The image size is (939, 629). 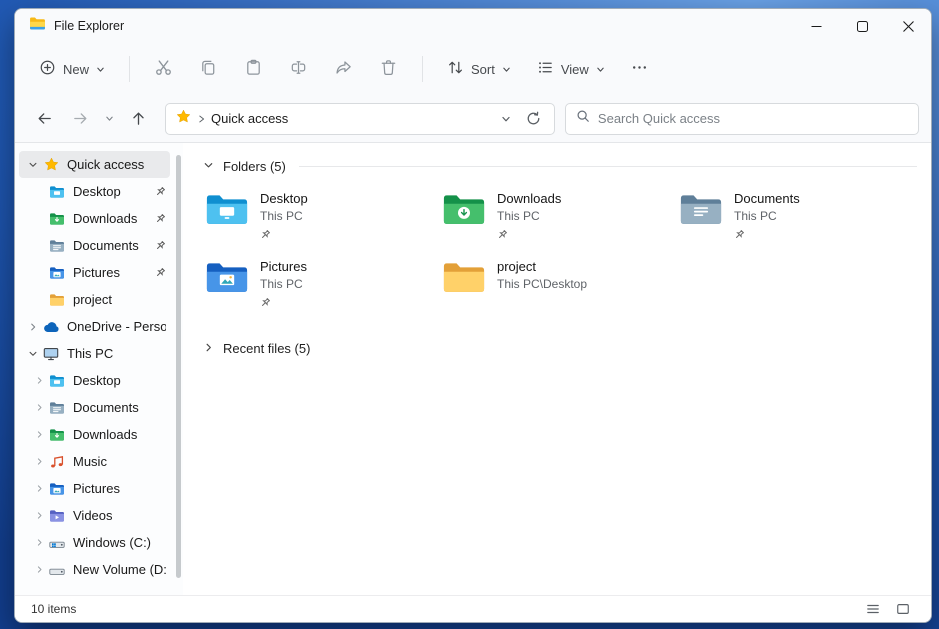 I want to click on command-toolbar: New Sort View, so click(x=473, y=69).